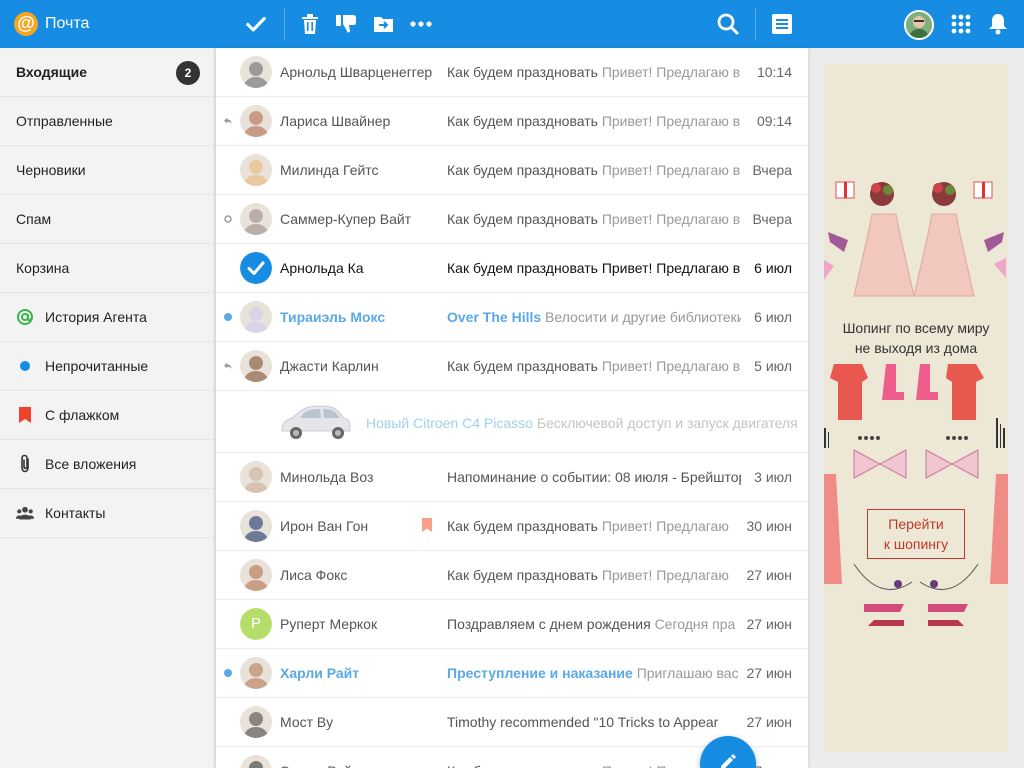  I want to click on read-toggle-icon, so click(228, 219).